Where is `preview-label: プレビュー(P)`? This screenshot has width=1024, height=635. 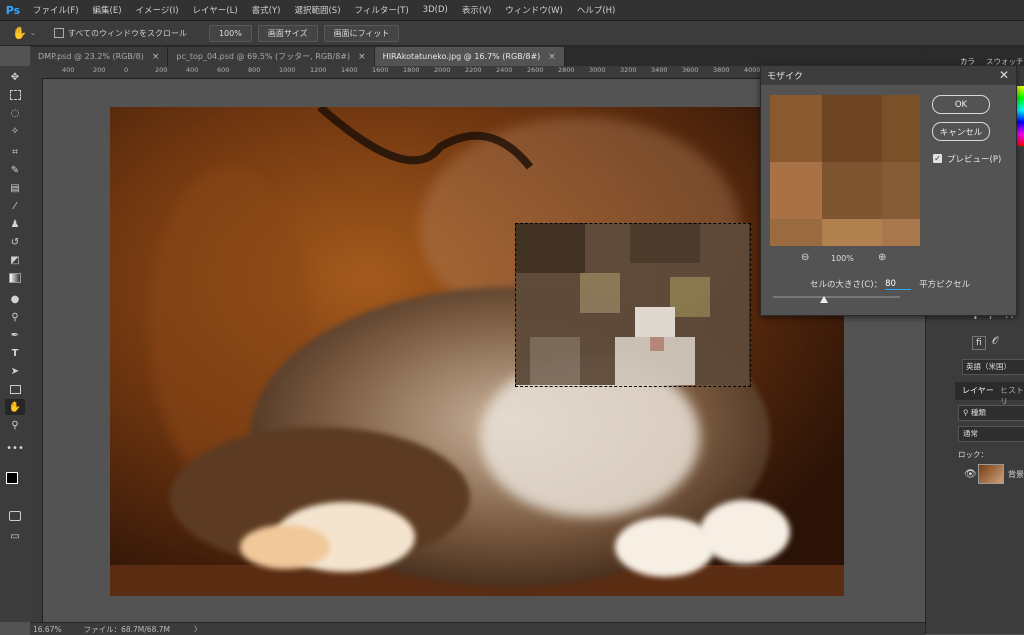 preview-label: プレビュー(P) is located at coordinates (974, 160).